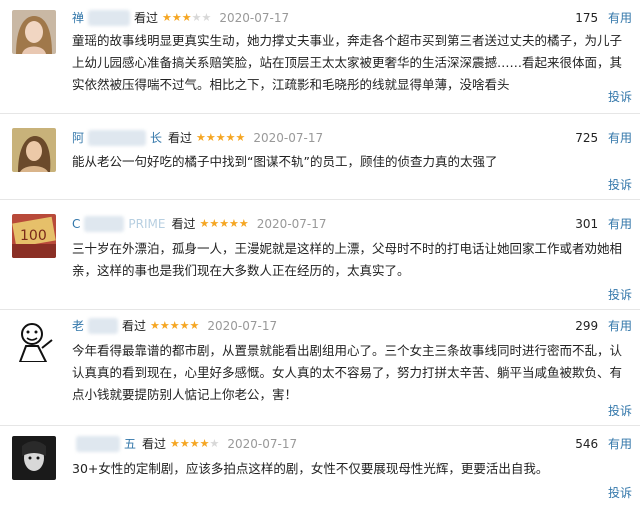 Image resolution: width=640 pixels, height=509 pixels. Describe the element at coordinates (78, 326) in the screenshot. I see `username: 老` at that location.